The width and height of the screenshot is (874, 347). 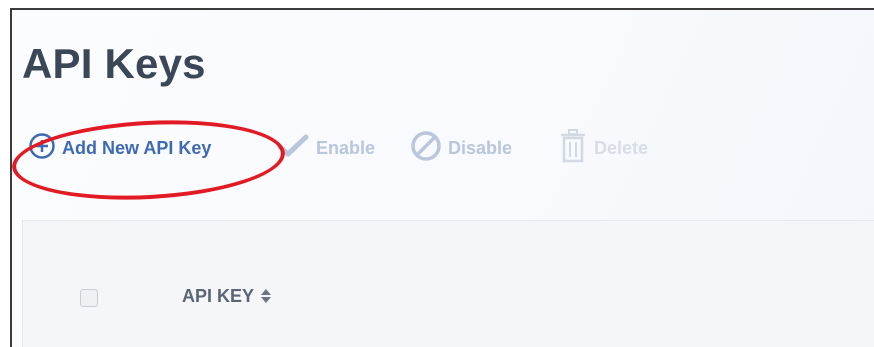 What do you see at coordinates (266, 297) in the screenshot?
I see `sort-icon` at bounding box center [266, 297].